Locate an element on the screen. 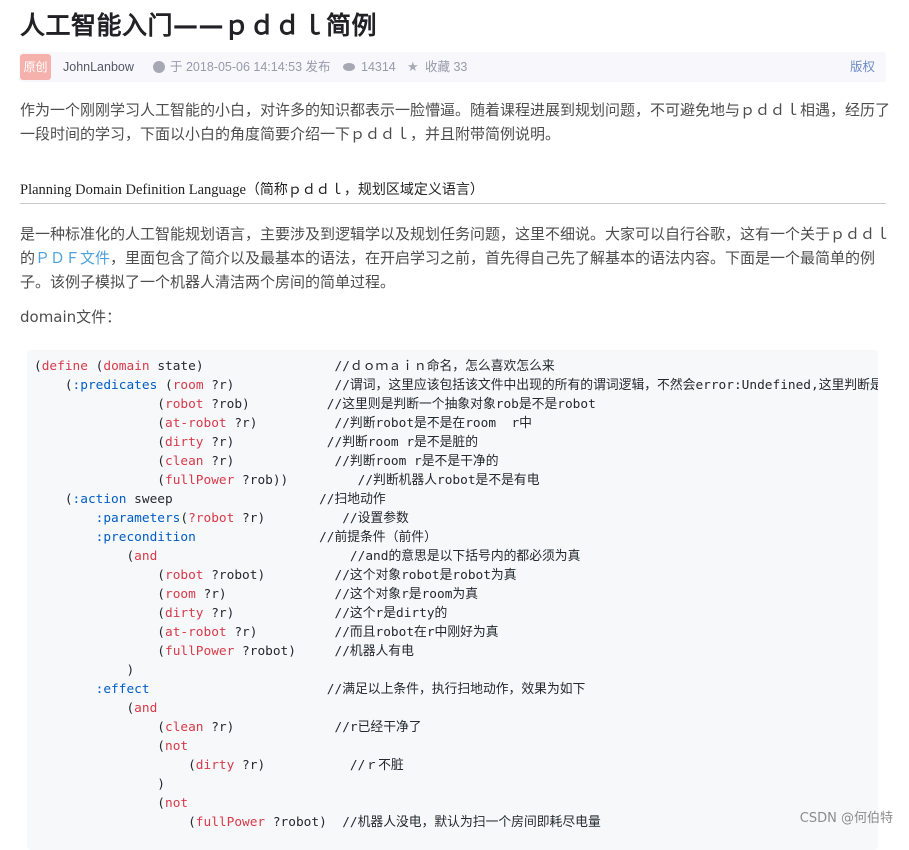 The height and width of the screenshot is (850, 909). code-line: (:action sweep //扫地动作 is located at coordinates (210, 499).